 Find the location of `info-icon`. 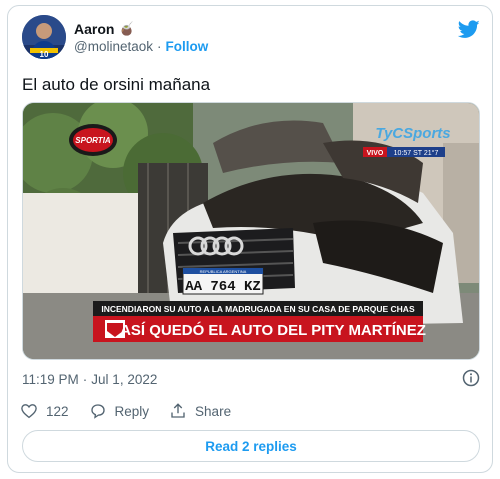

info-icon is located at coordinates (471, 378).